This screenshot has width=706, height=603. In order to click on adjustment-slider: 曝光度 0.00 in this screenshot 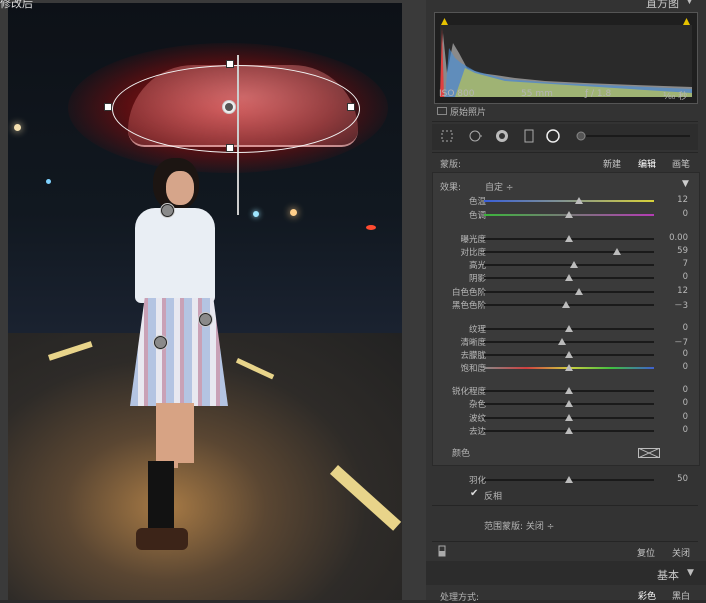, I will do `click(566, 239)`.